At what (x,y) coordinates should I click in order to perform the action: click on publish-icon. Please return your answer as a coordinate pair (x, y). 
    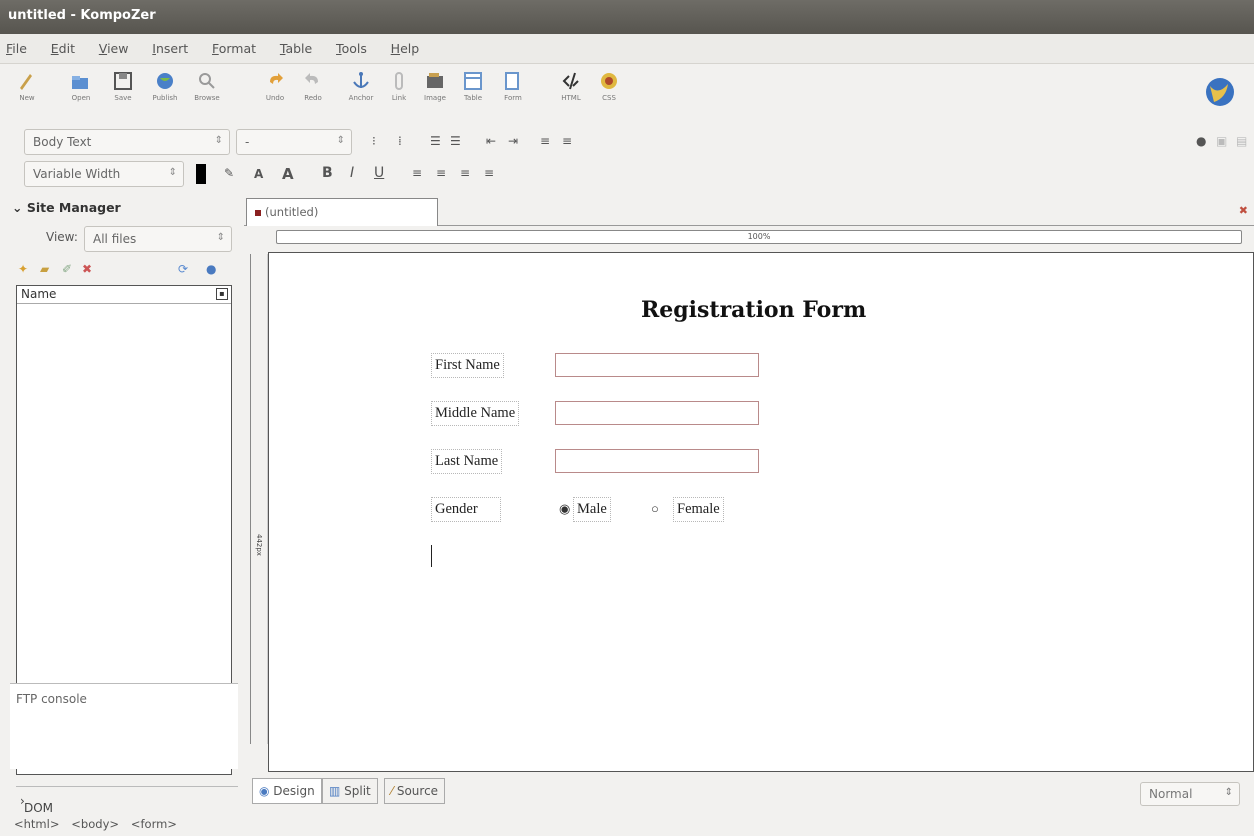
    Looking at the image, I should click on (165, 81).